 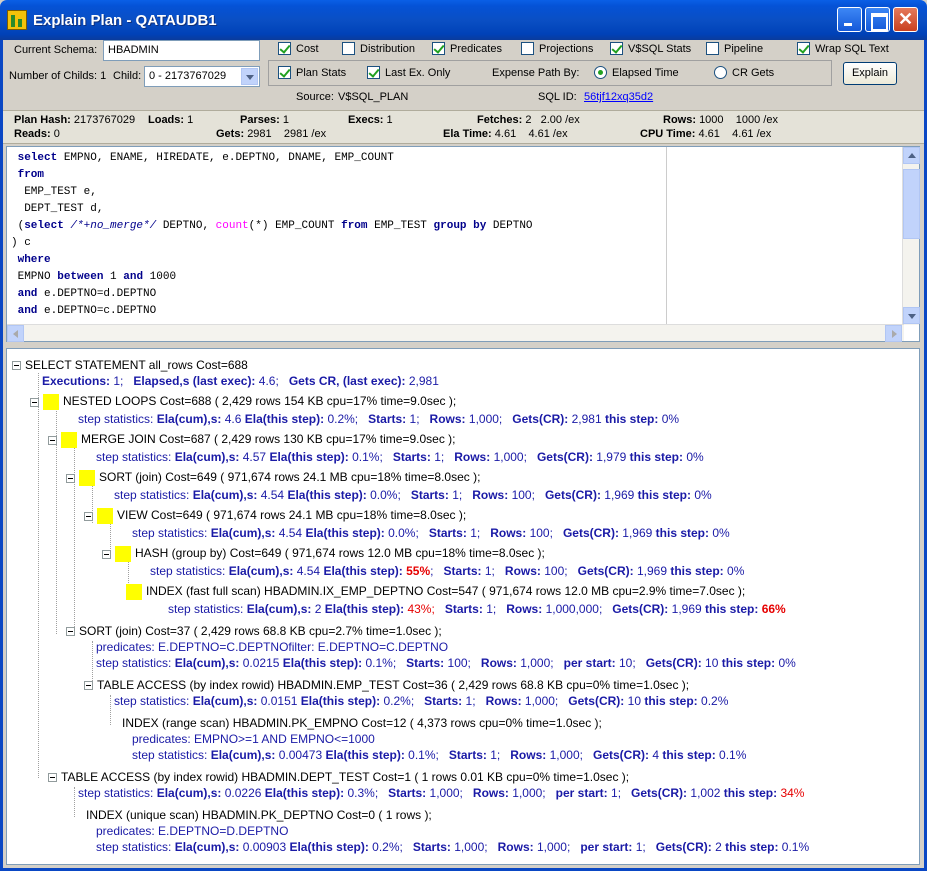 What do you see at coordinates (752, 134) in the screenshot?
I see `cpu-time-per-exec: 4.61 /ex` at bounding box center [752, 134].